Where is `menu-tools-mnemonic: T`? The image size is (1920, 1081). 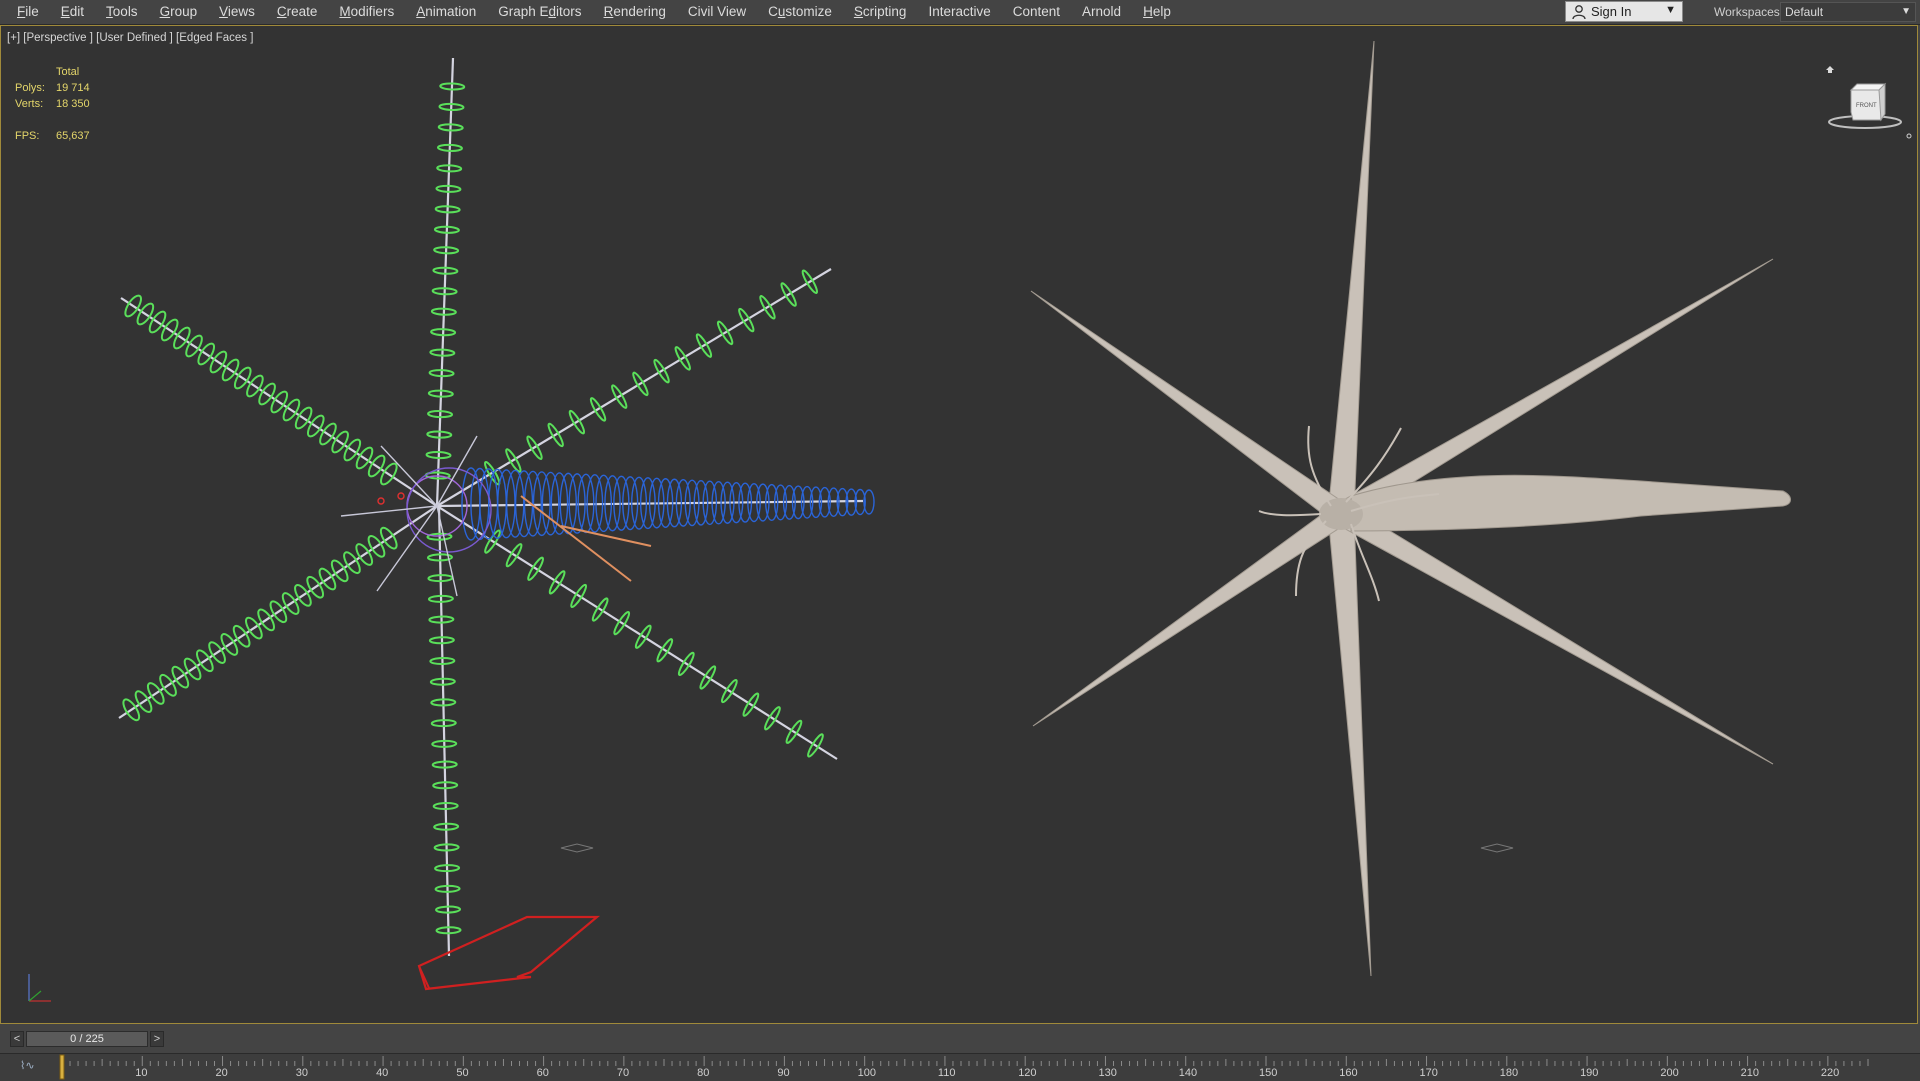 menu-tools-mnemonic: T is located at coordinates (109, 11).